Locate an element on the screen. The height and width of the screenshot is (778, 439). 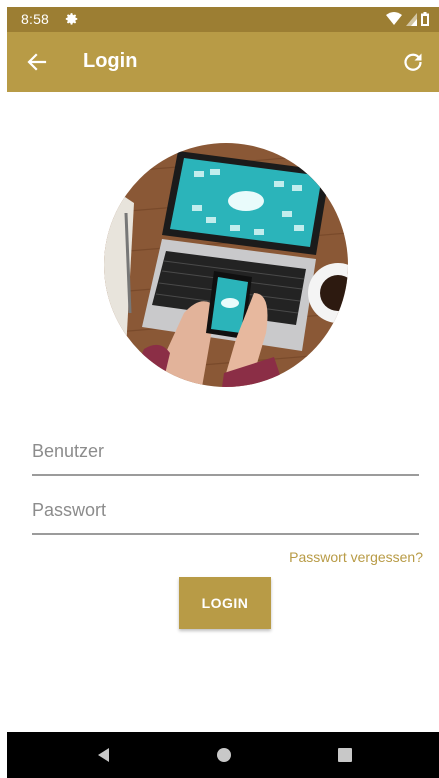
back-triangle-icon is located at coordinates (104, 755).